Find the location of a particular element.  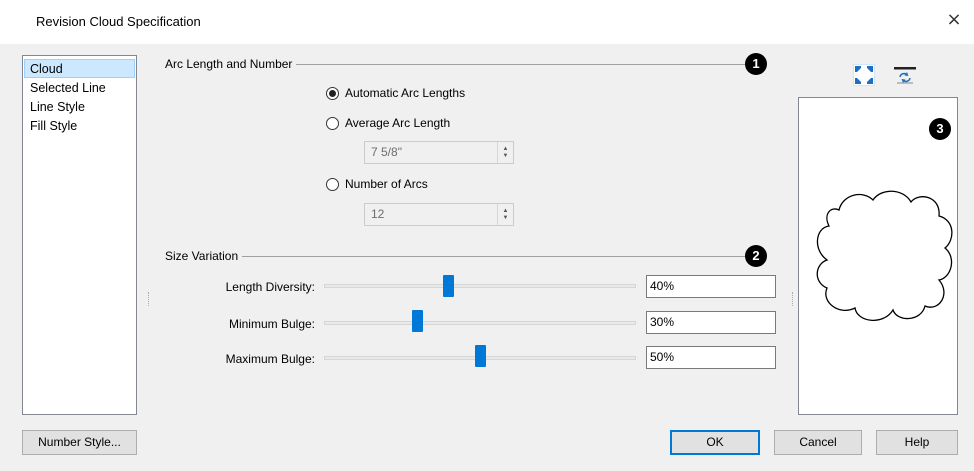

average-arc-label: Average Arc Length is located at coordinates (398, 123).